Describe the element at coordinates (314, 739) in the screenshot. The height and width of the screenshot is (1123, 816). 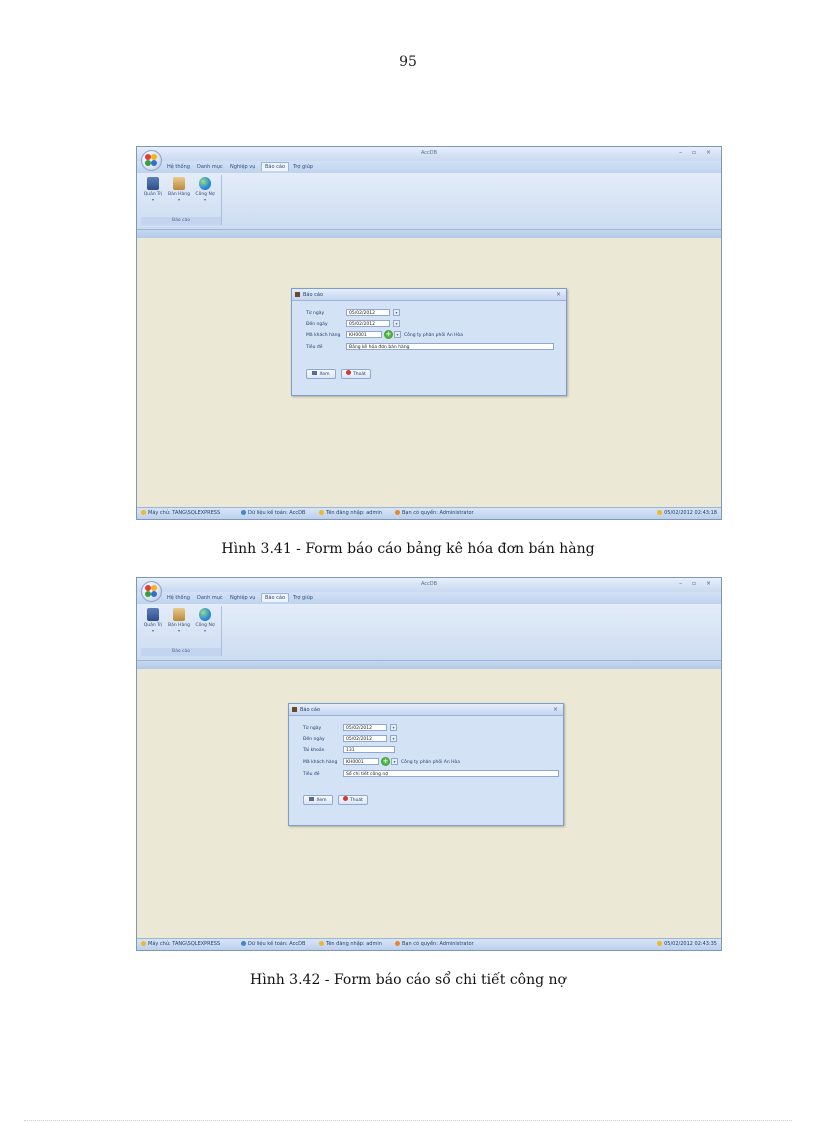
I see `to-date-label: Đến ngày` at that location.